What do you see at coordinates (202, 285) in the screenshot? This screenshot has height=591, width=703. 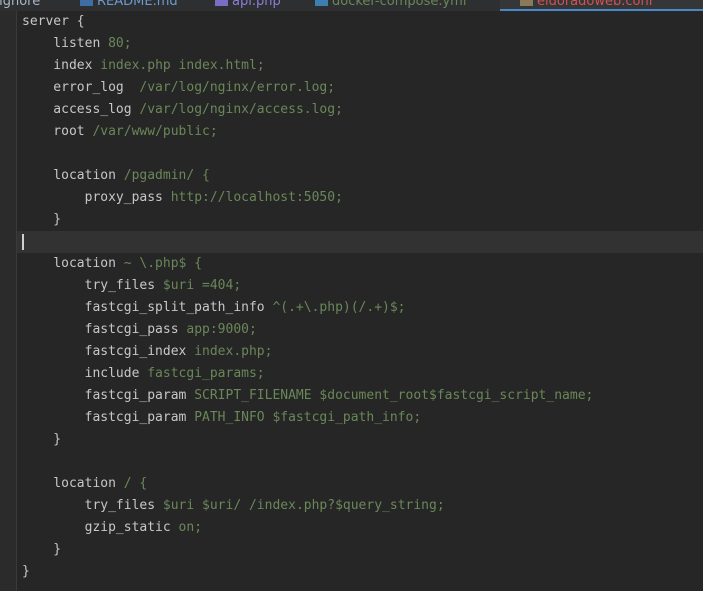 I see `code-token: $uri =404;` at bounding box center [202, 285].